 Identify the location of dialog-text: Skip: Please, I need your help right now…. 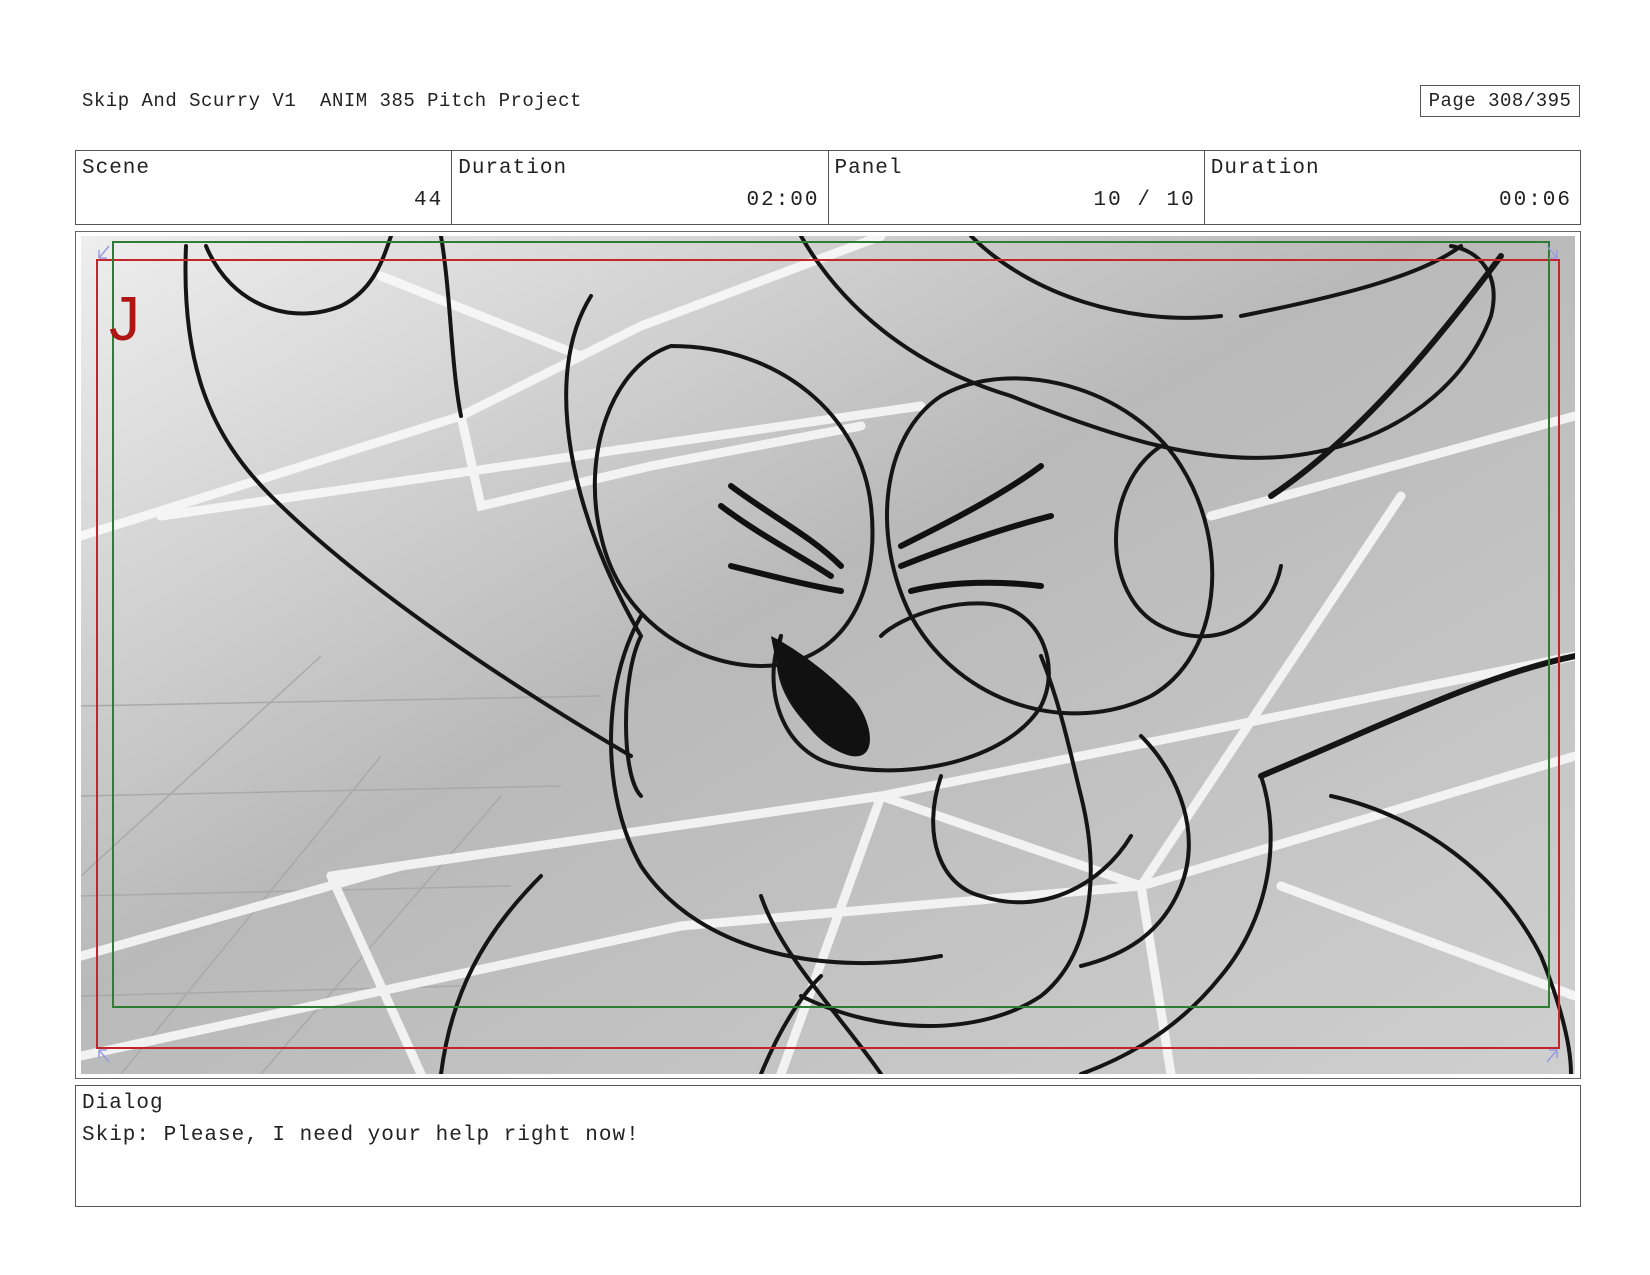
(361, 1135).